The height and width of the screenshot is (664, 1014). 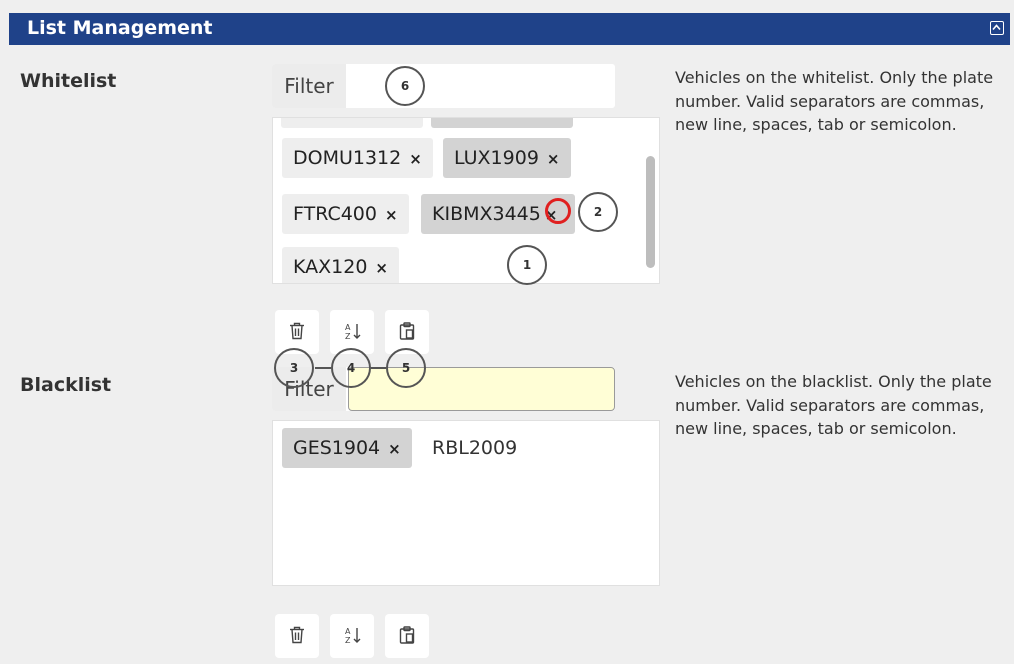 What do you see at coordinates (294, 368) in the screenshot?
I see `callout-3: 3` at bounding box center [294, 368].